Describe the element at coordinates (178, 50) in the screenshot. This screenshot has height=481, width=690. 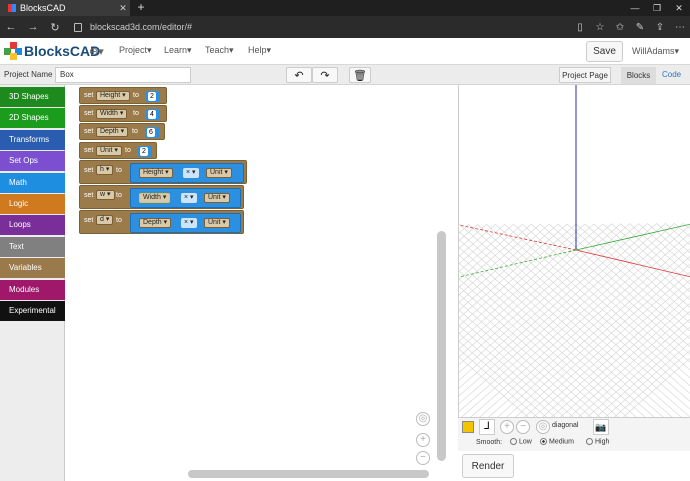
I see `menu-learn: Learn▾` at that location.